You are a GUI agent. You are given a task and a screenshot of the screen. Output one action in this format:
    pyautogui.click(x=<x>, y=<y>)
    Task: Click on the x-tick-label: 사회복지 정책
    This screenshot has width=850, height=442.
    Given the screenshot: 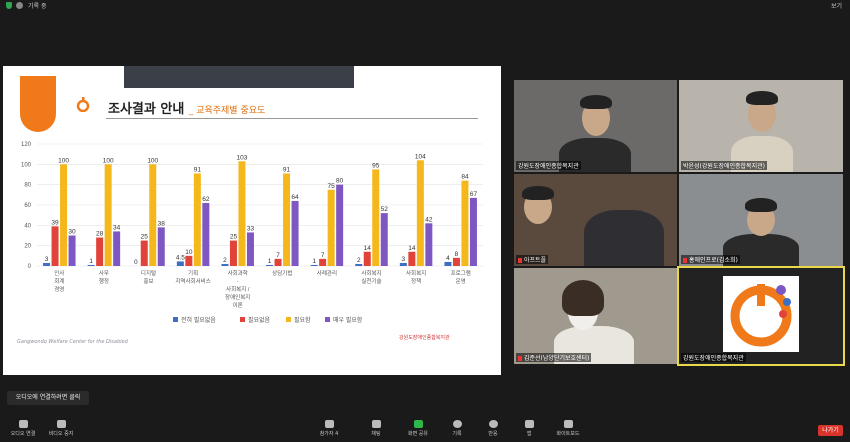 What is the action you would take?
    pyautogui.click(x=416, y=277)
    